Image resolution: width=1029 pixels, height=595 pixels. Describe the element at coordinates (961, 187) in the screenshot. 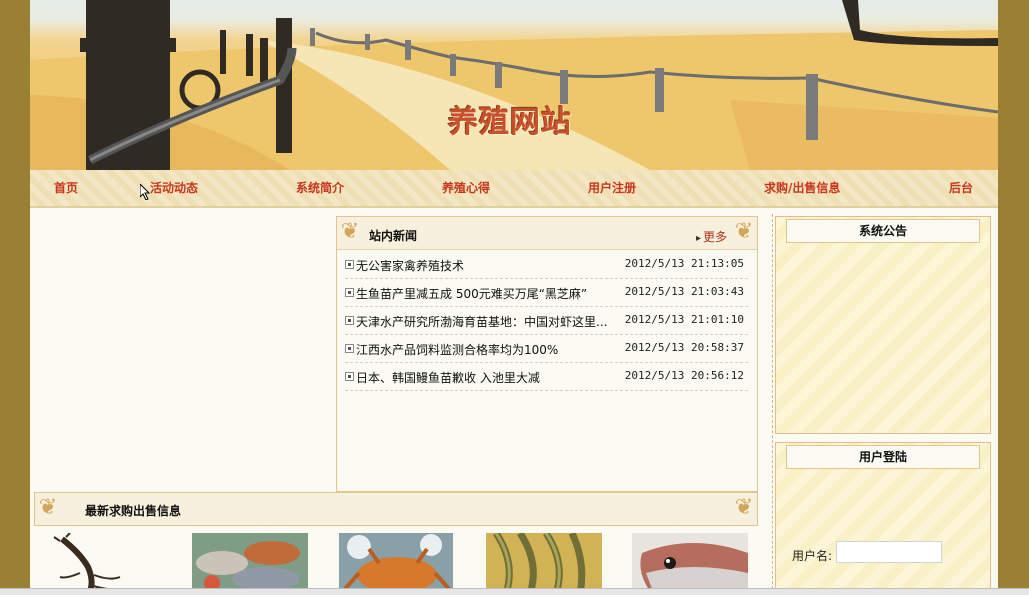

I see `nav-admin: 后台` at that location.